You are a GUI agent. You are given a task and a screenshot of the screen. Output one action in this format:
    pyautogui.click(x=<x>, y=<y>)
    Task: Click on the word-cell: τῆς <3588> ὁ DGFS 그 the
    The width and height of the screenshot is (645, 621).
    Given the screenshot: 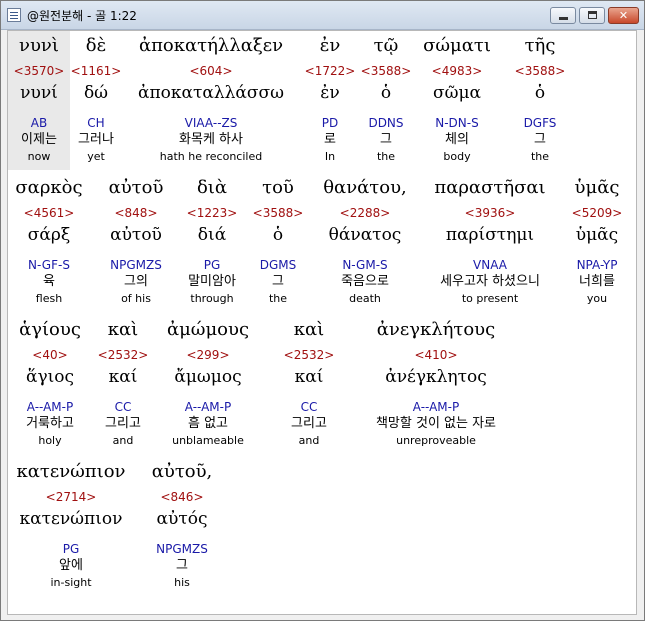 What is the action you would take?
    pyautogui.click(x=540, y=99)
    